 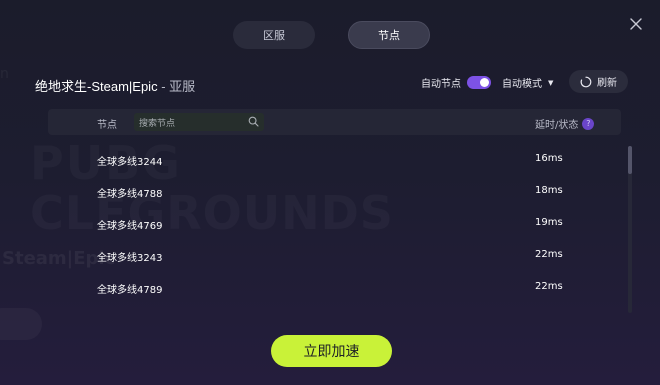 I want to click on accelerate-button: 立即加速, so click(x=331, y=351).